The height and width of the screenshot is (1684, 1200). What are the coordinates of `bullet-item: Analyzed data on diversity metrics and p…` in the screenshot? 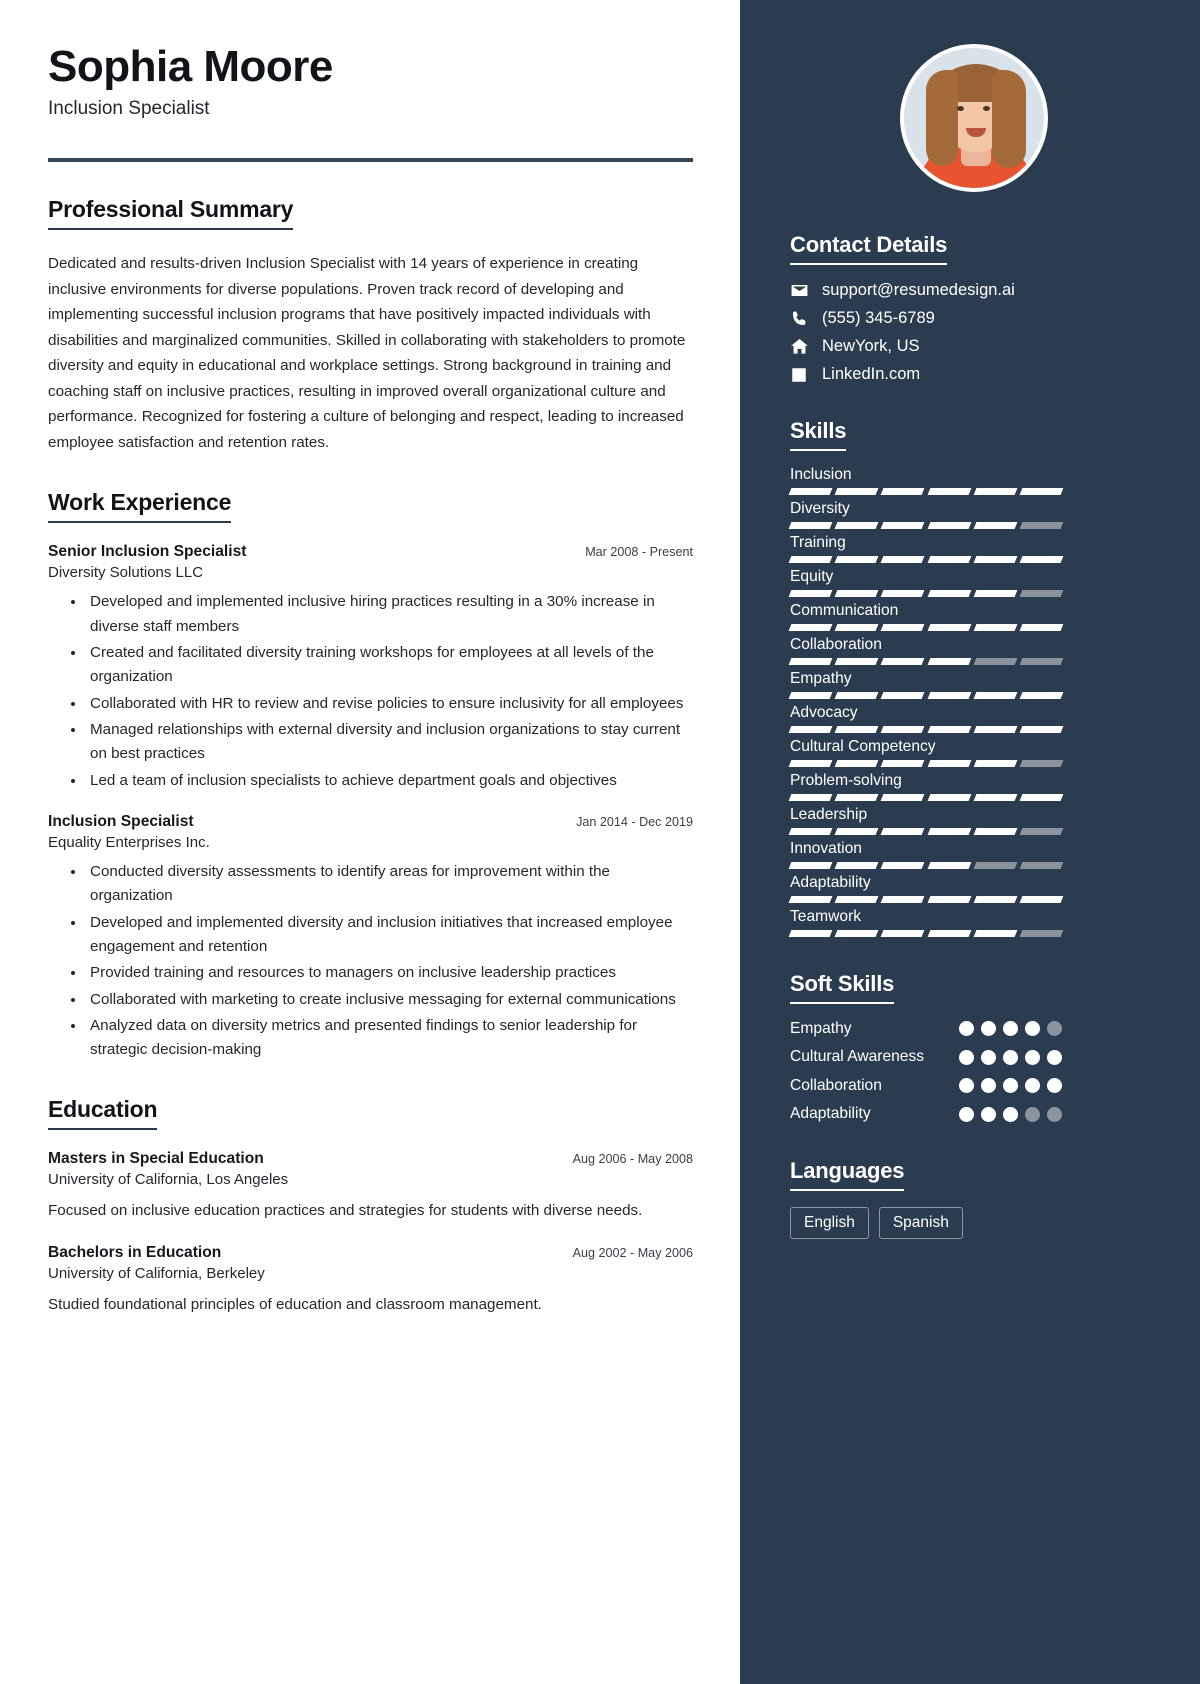 It's located at (389, 1038).